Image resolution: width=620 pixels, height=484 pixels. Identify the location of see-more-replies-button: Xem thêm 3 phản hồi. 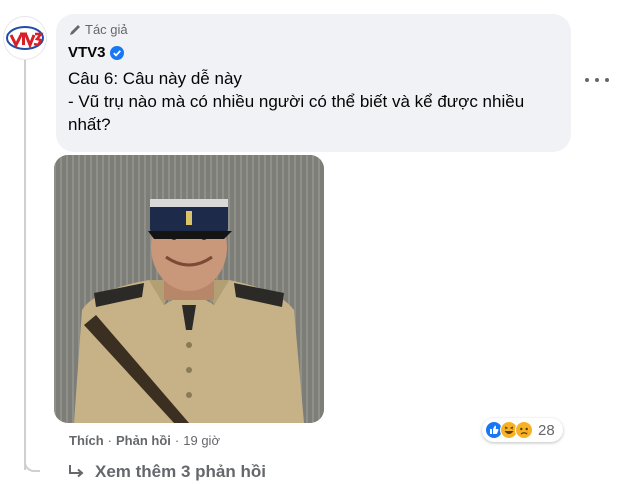
(166, 472).